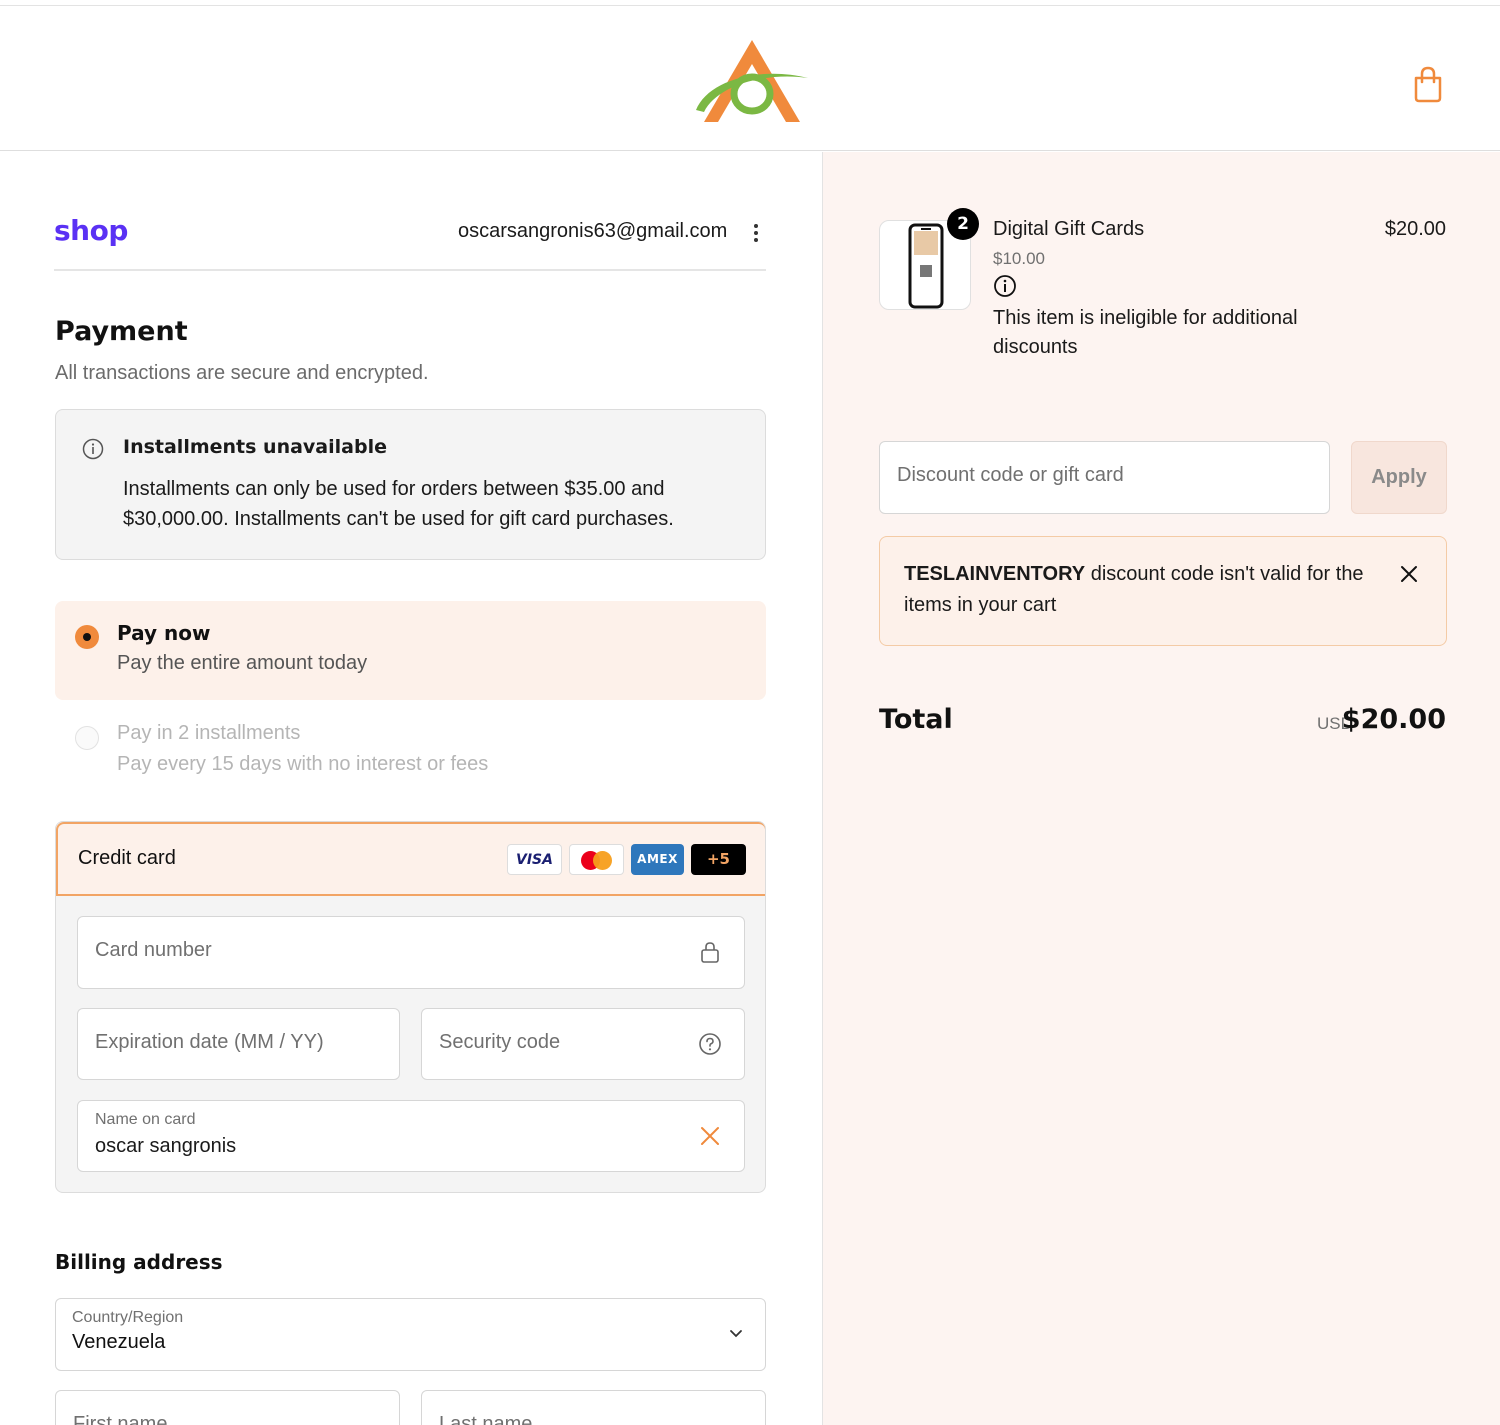 This screenshot has width=1500, height=1425. What do you see at coordinates (227, 1407) in the screenshot?
I see `first-name-field` at bounding box center [227, 1407].